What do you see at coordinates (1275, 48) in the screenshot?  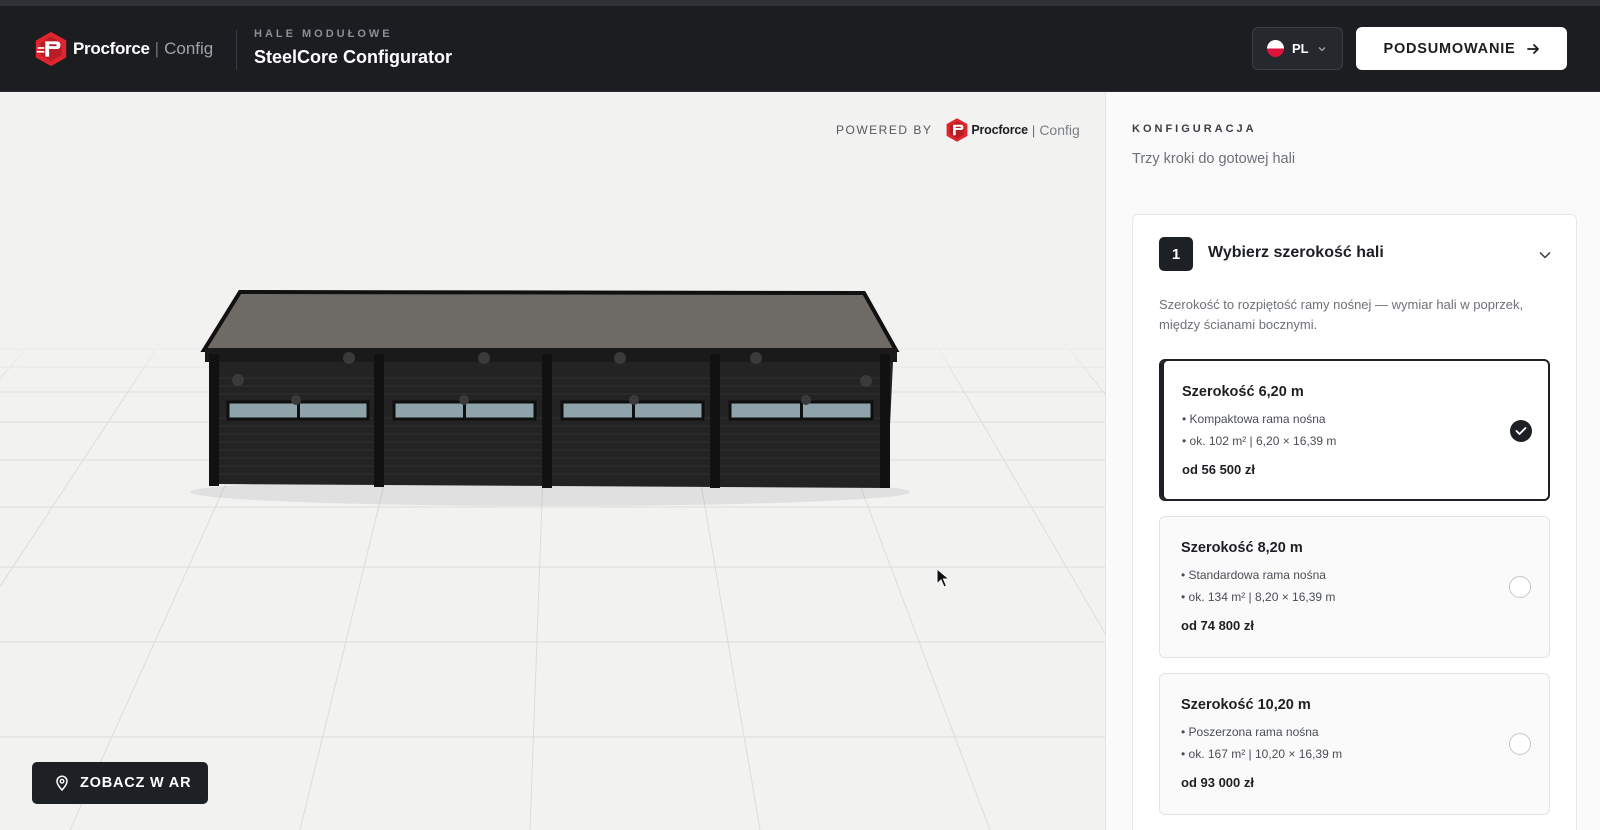 I see `flag-pl-icon` at bounding box center [1275, 48].